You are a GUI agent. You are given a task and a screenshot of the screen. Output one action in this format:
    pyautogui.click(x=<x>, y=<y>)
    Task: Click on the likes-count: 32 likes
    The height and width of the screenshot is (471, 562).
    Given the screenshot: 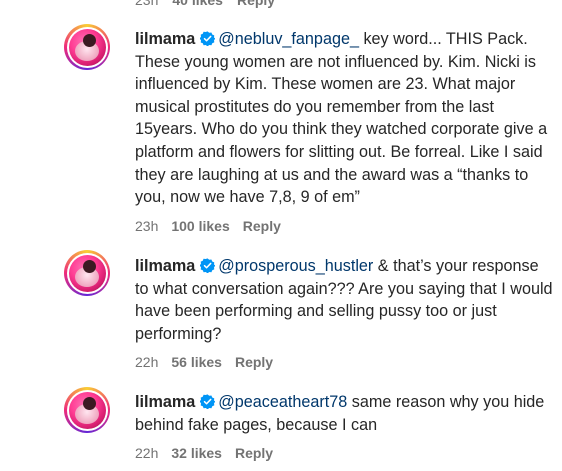 What is the action you would take?
    pyautogui.click(x=196, y=453)
    